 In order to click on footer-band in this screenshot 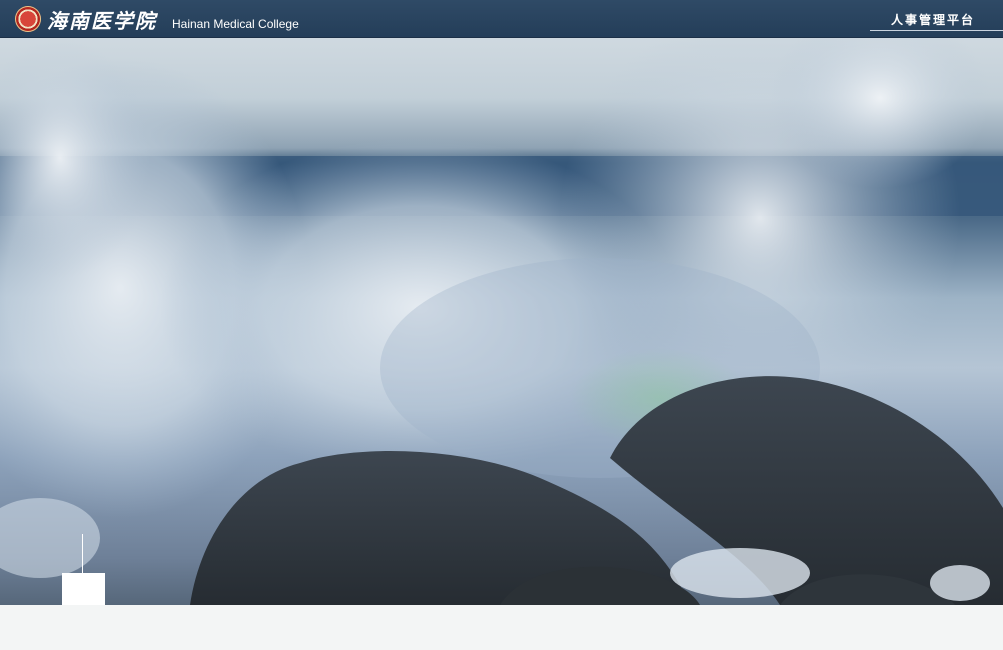, I will do `click(501, 627)`.